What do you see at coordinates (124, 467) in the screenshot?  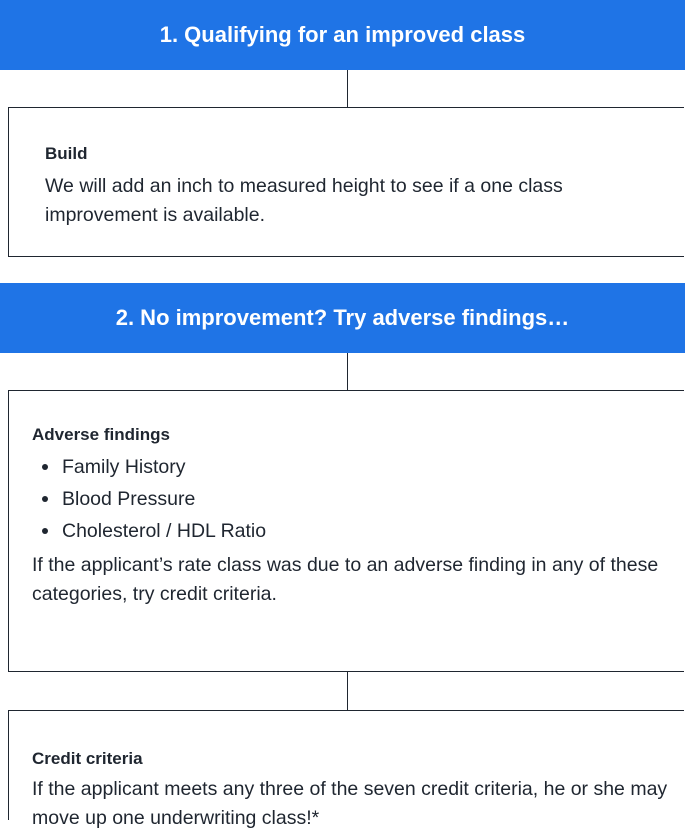 I see `list-item-label: Family History` at bounding box center [124, 467].